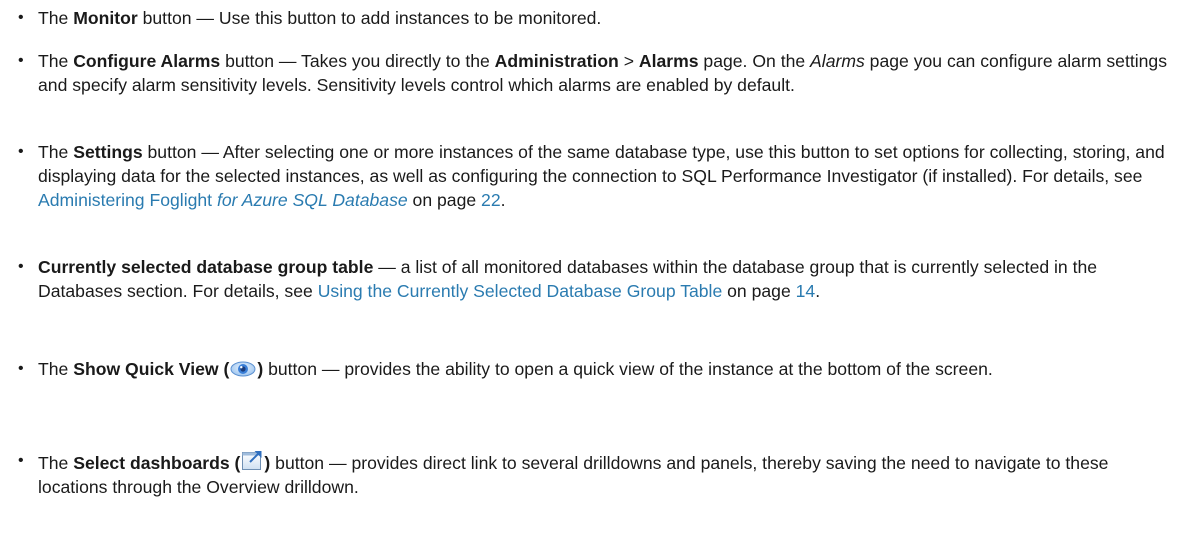  What do you see at coordinates (837, 61) in the screenshot?
I see `italic-term: Alarms` at bounding box center [837, 61].